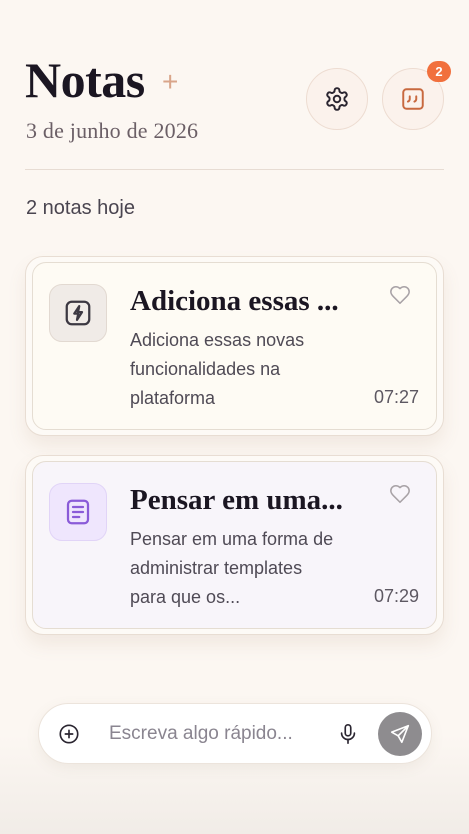 The height and width of the screenshot is (834, 469). What do you see at coordinates (170, 82) in the screenshot?
I see `add-note-plus-icon: +` at bounding box center [170, 82].